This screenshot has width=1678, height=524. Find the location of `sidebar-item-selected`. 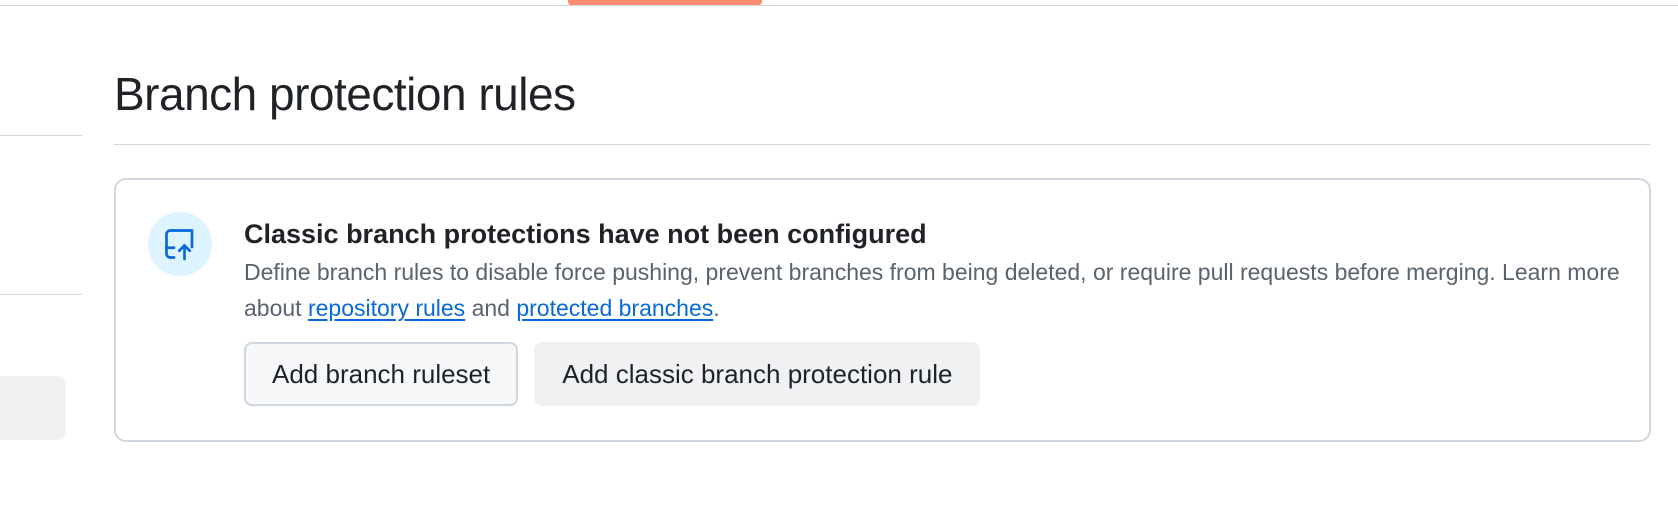

sidebar-item-selected is located at coordinates (33, 408).